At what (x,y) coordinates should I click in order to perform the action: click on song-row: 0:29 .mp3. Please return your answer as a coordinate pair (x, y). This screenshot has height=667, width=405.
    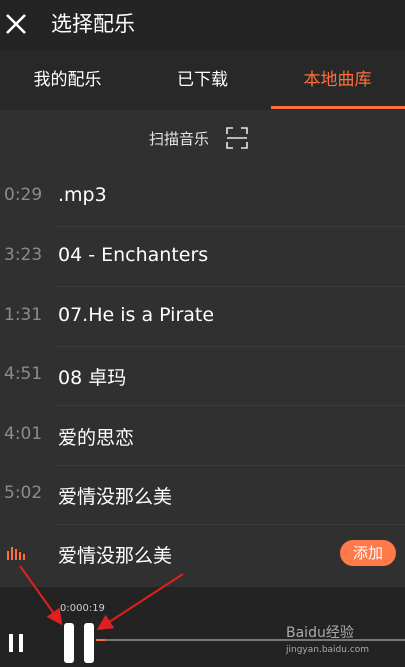
    Looking at the image, I should click on (202, 197).